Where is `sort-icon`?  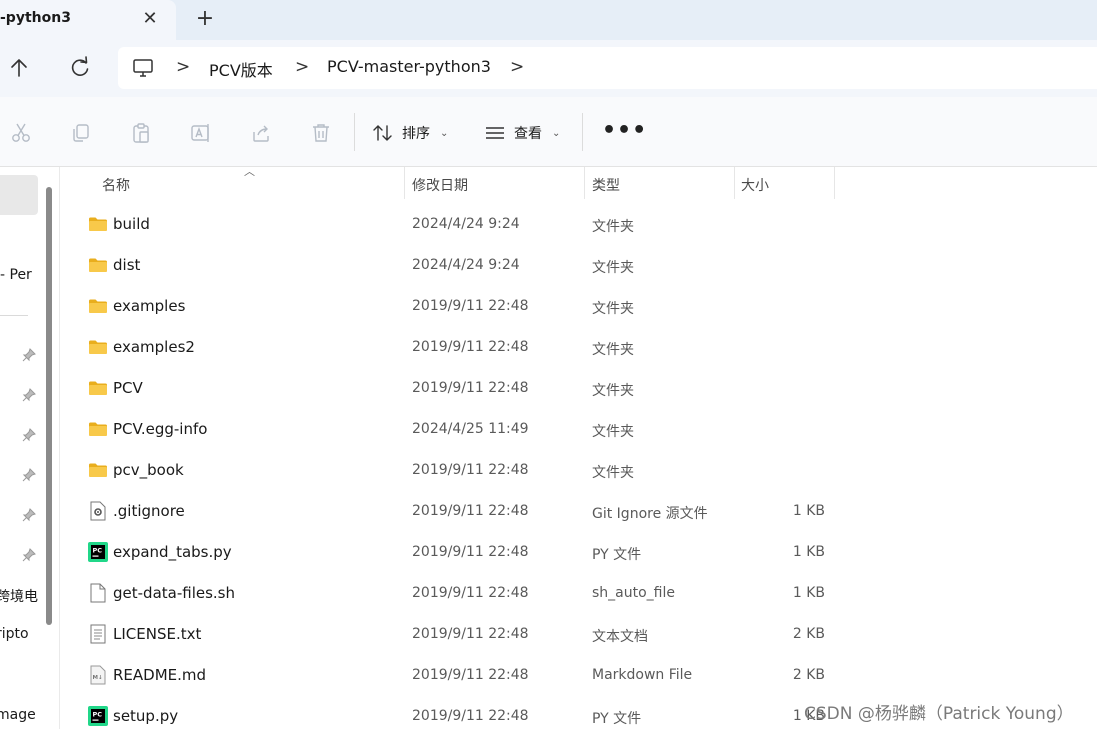 sort-icon is located at coordinates (382, 133).